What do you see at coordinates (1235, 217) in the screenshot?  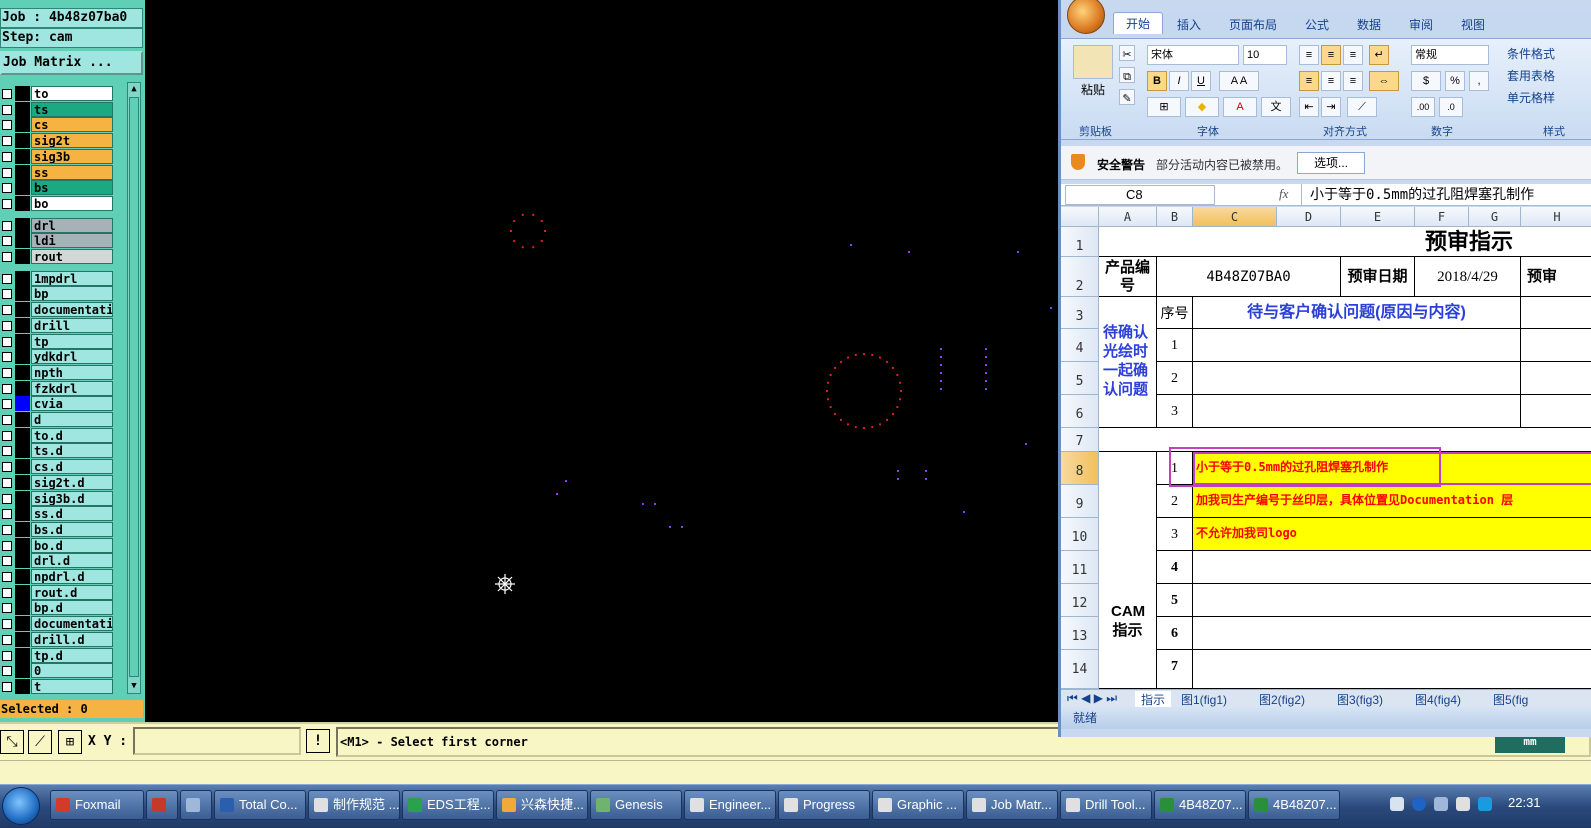 I see `col-header-c: C` at bounding box center [1235, 217].